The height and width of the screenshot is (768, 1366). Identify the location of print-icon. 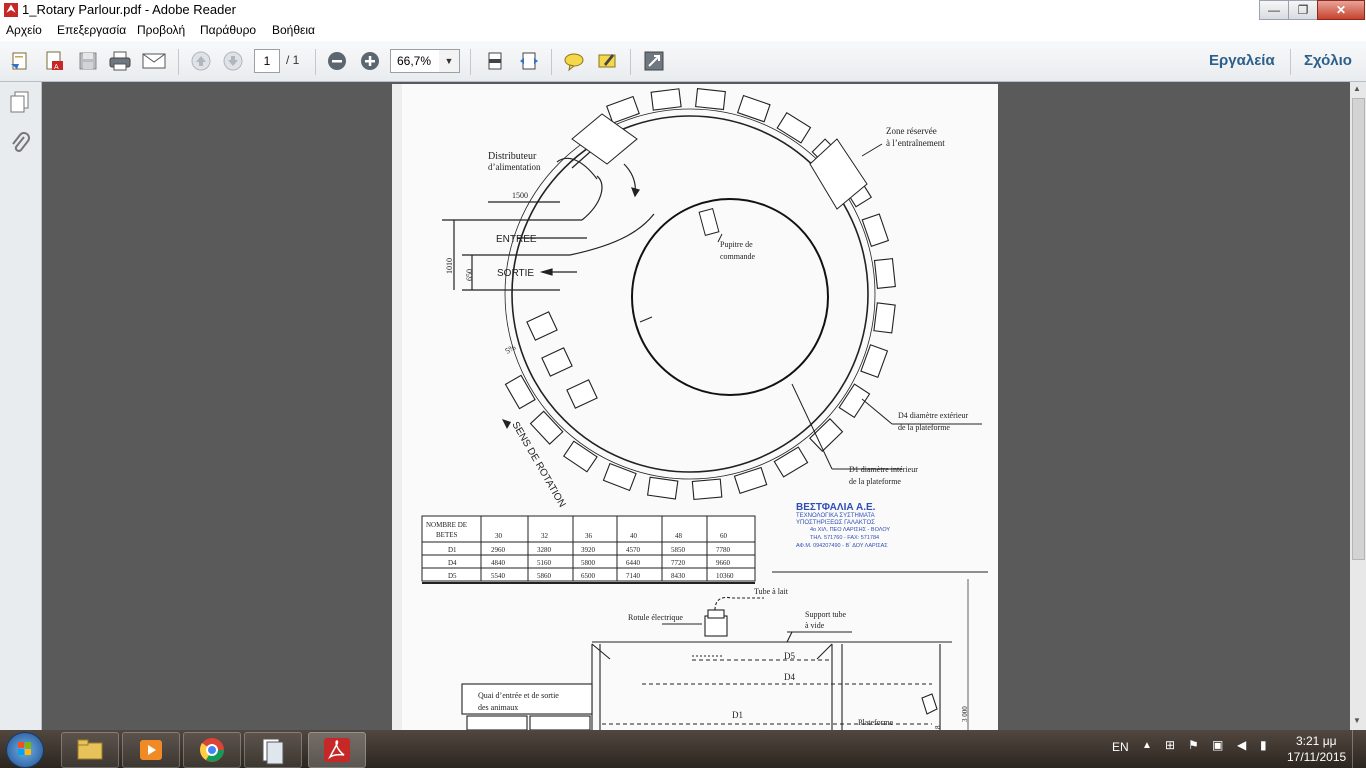
(120, 61).